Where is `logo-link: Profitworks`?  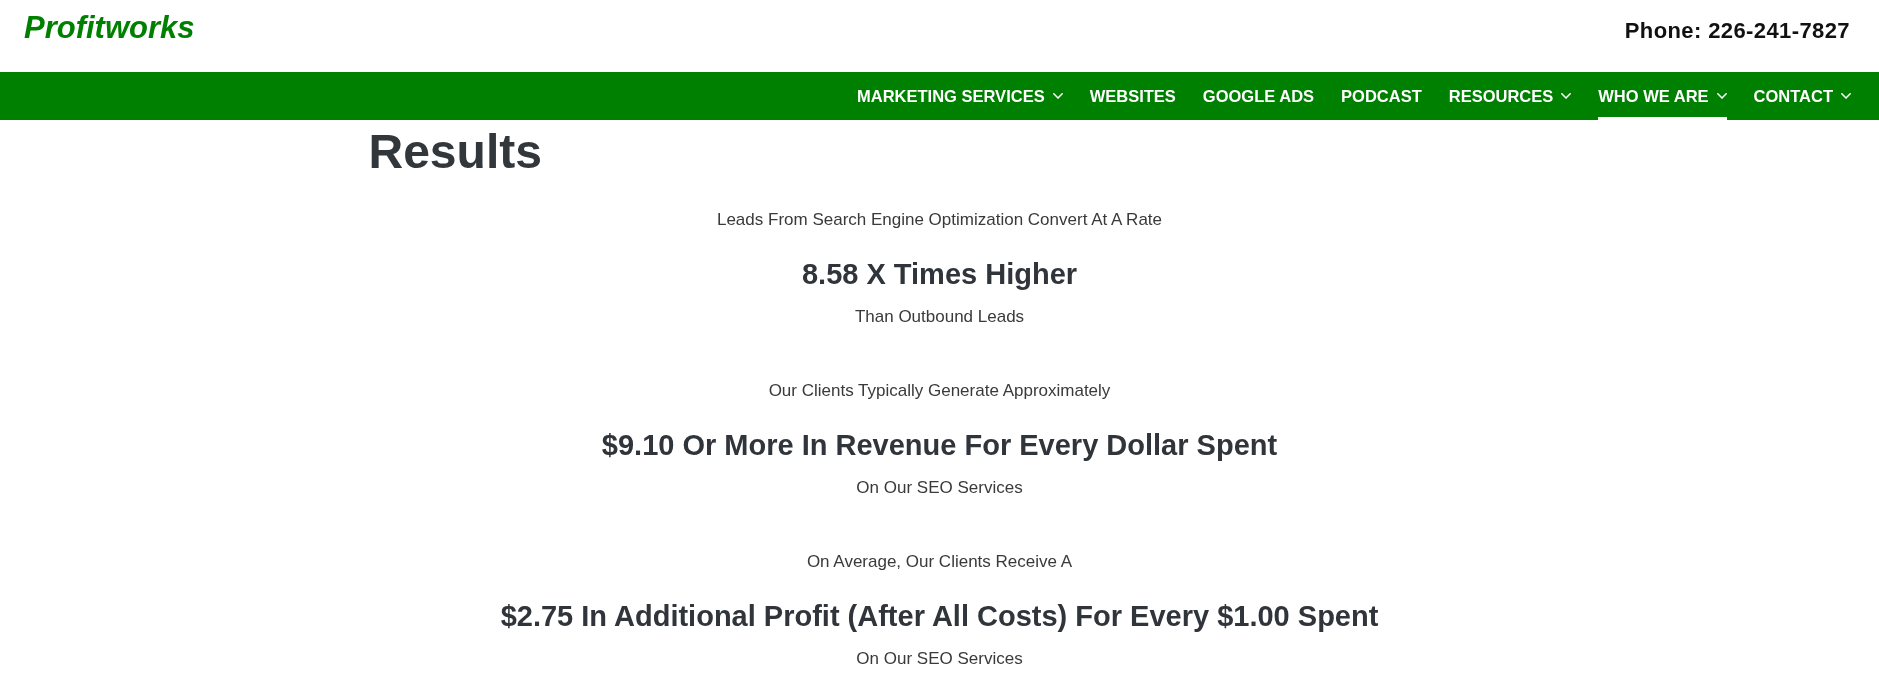
logo-link: Profitworks is located at coordinates (109, 27).